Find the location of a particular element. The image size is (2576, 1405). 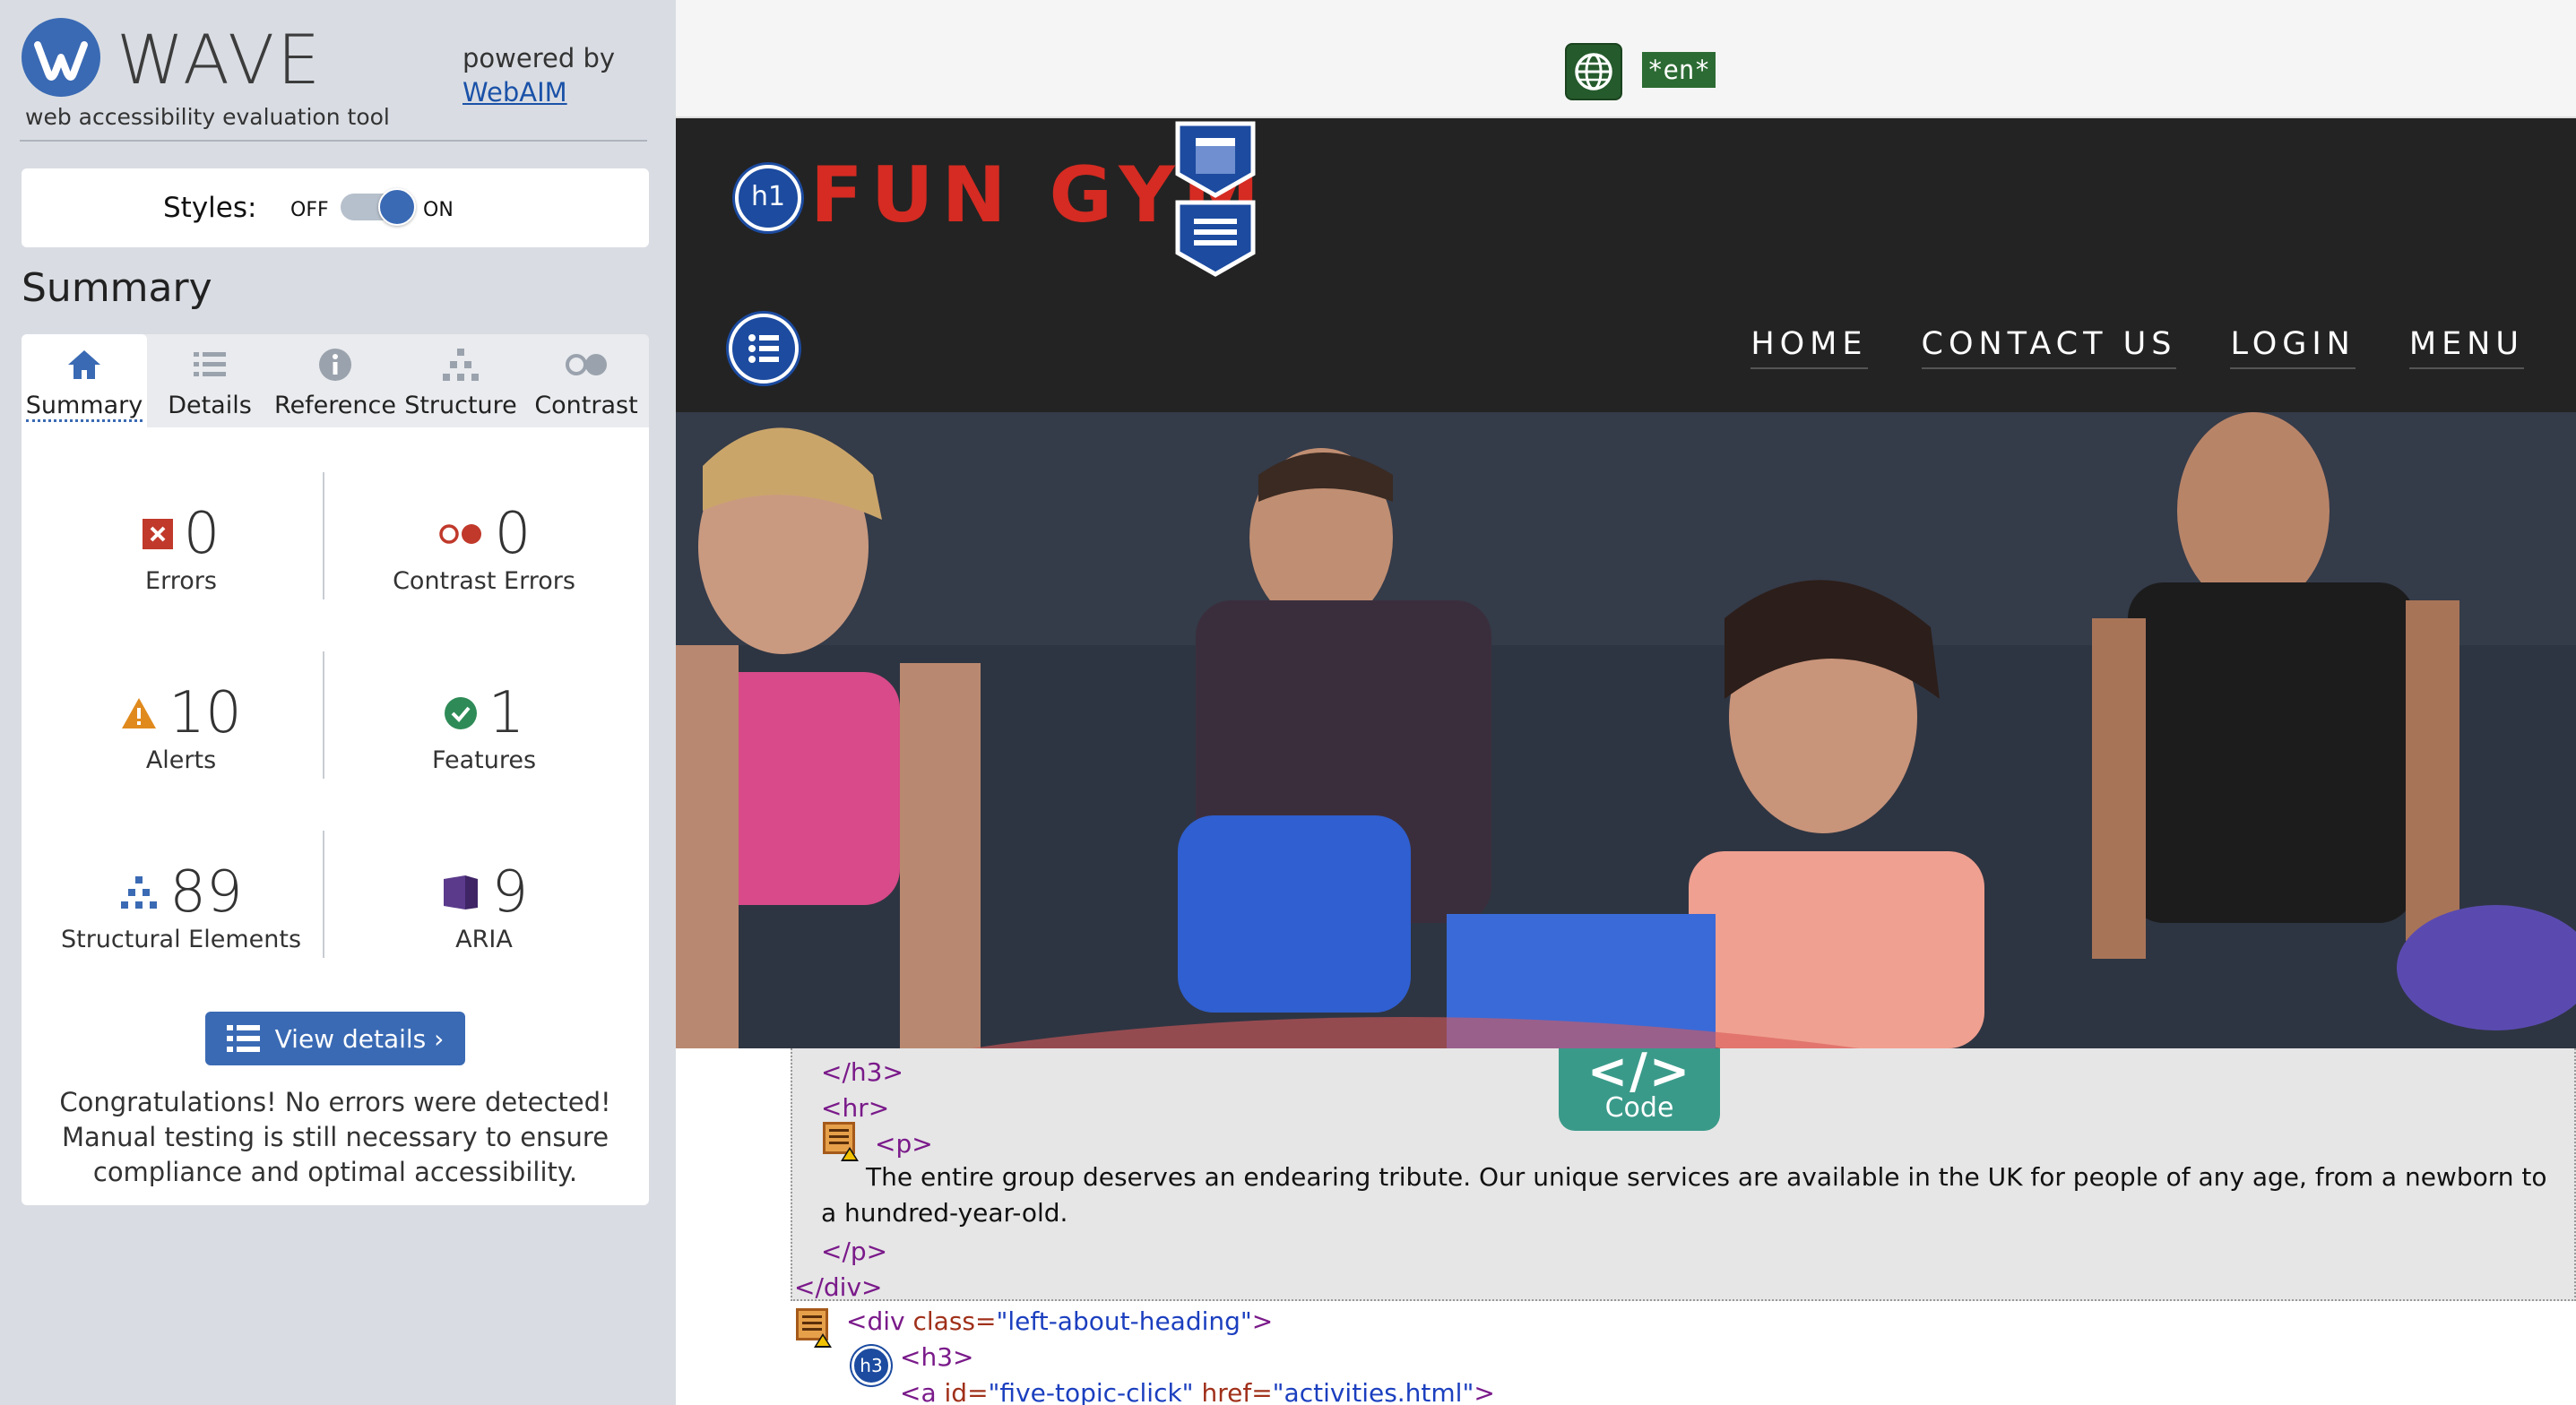

stat-structural-elements: 89 Structural Elements is located at coordinates (181, 906).